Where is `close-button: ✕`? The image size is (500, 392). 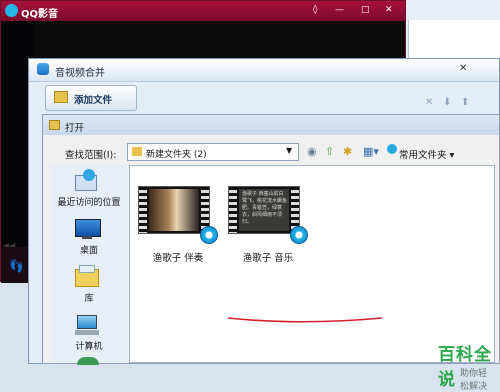 close-button: ✕ is located at coordinates (389, 10).